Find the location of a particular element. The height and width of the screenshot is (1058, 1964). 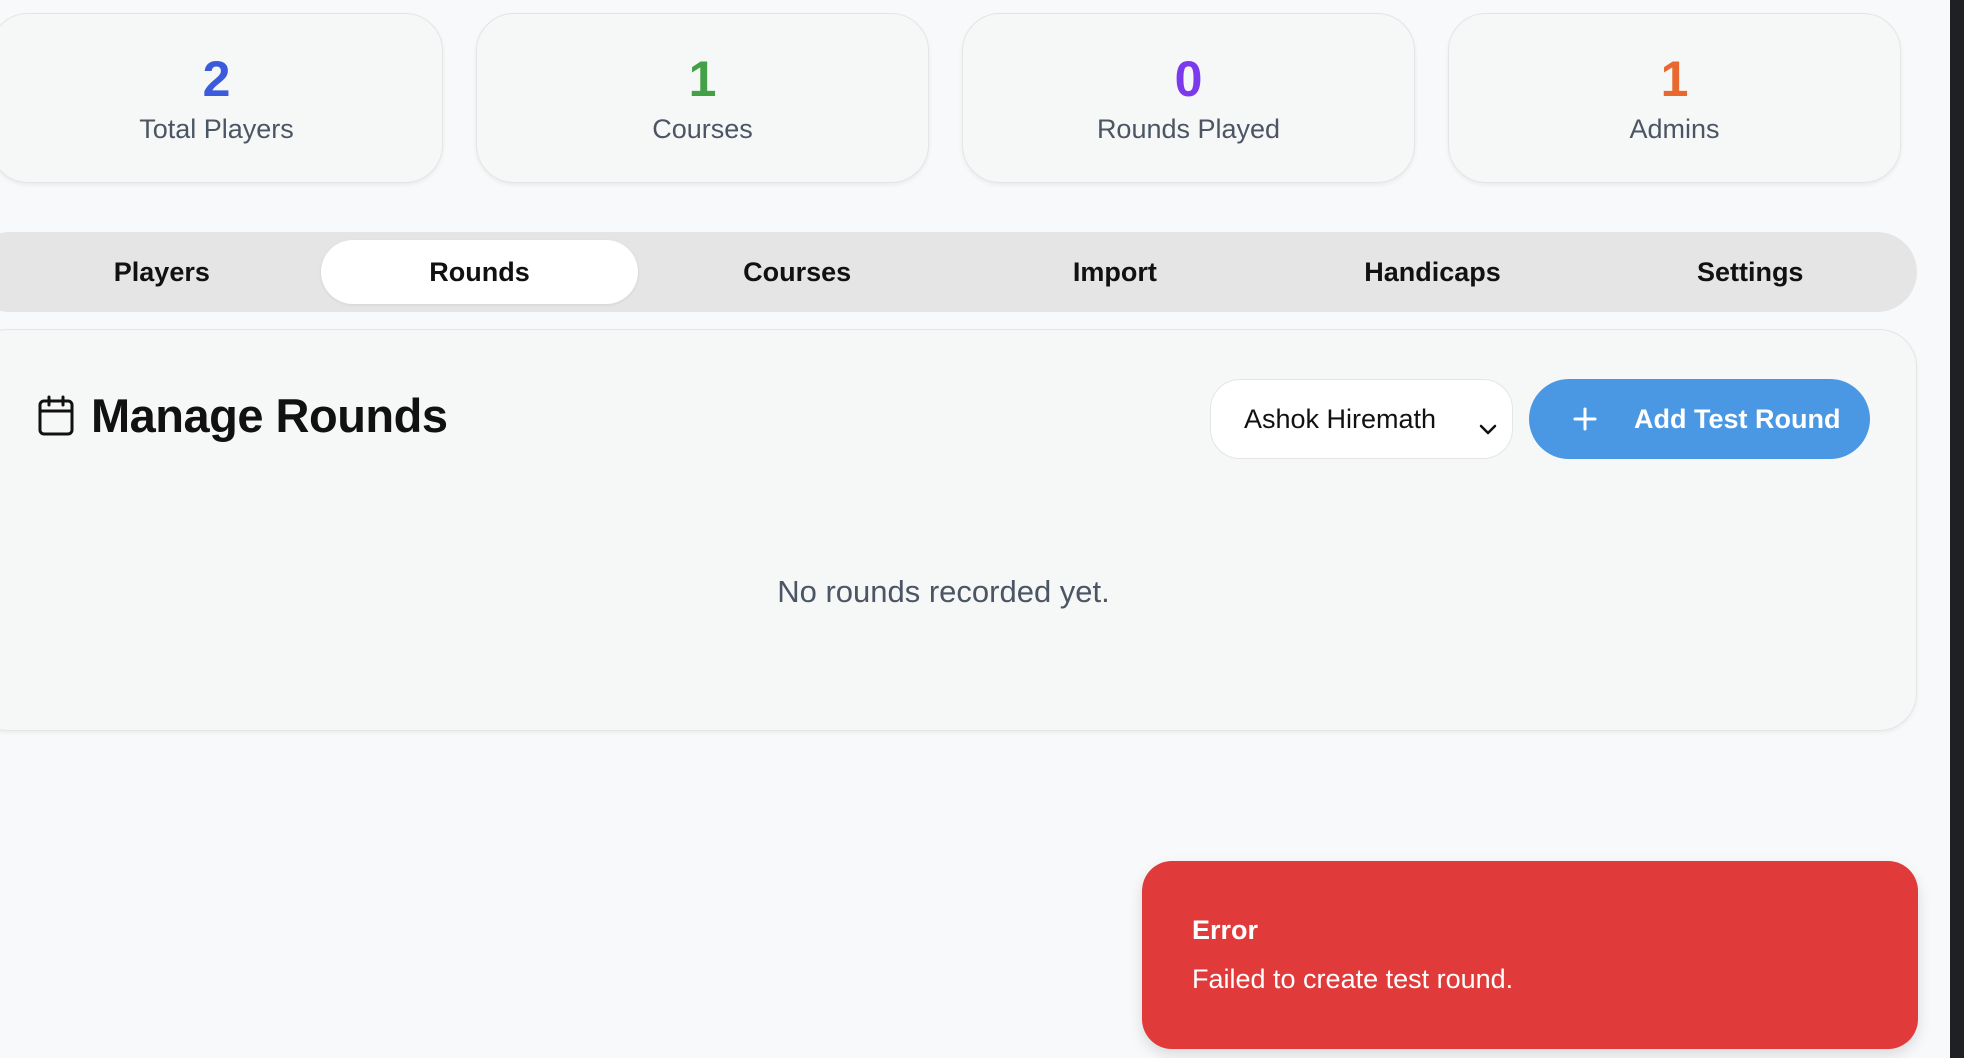

stat-card-admins: 1 Admins is located at coordinates (1674, 98).